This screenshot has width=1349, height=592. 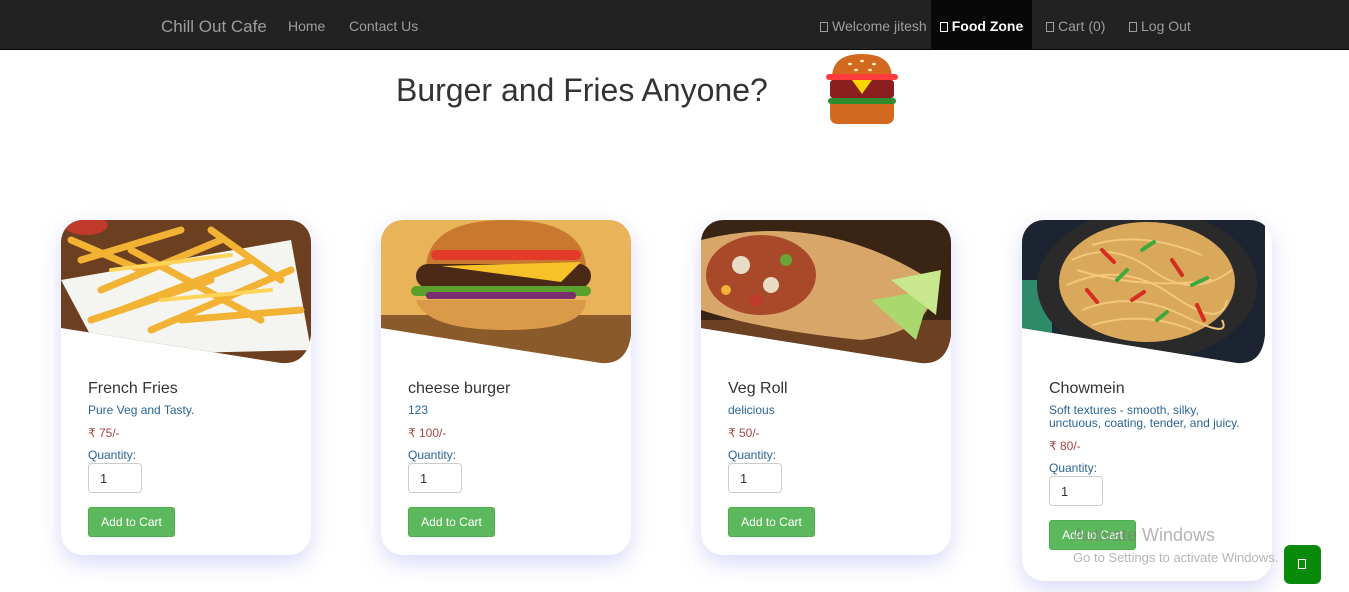 What do you see at coordinates (826, 292) in the screenshot?
I see `product-image-veg-roll` at bounding box center [826, 292].